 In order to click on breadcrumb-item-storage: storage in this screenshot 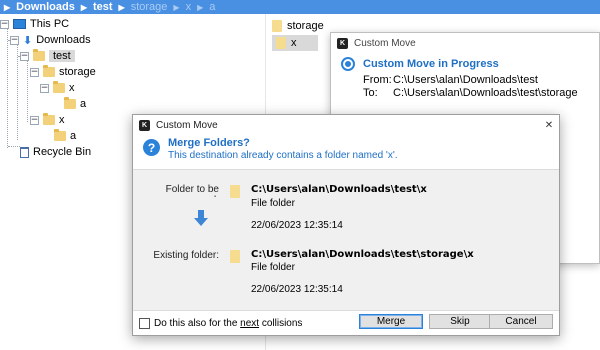, I will do `click(149, 7)`.